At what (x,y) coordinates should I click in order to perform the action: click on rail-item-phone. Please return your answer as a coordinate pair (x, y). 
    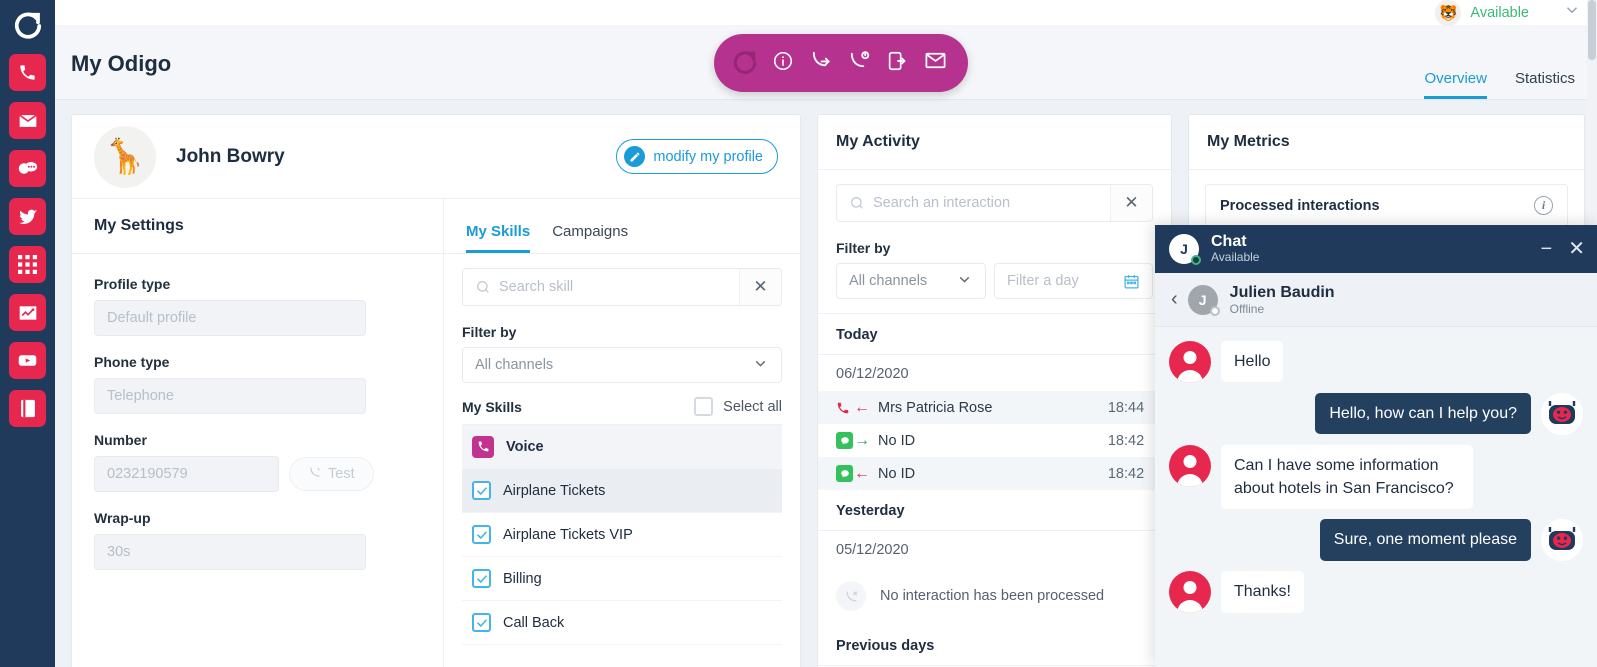
    Looking at the image, I should click on (27, 72).